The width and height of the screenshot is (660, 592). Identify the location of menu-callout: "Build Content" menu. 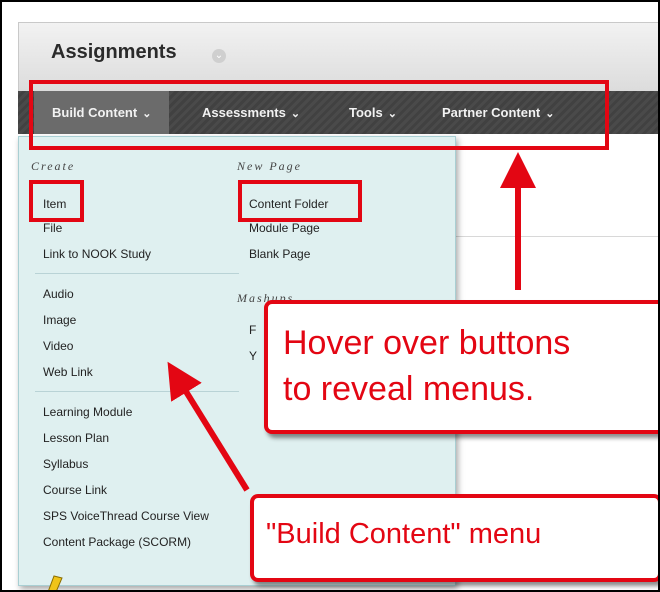
(454, 538).